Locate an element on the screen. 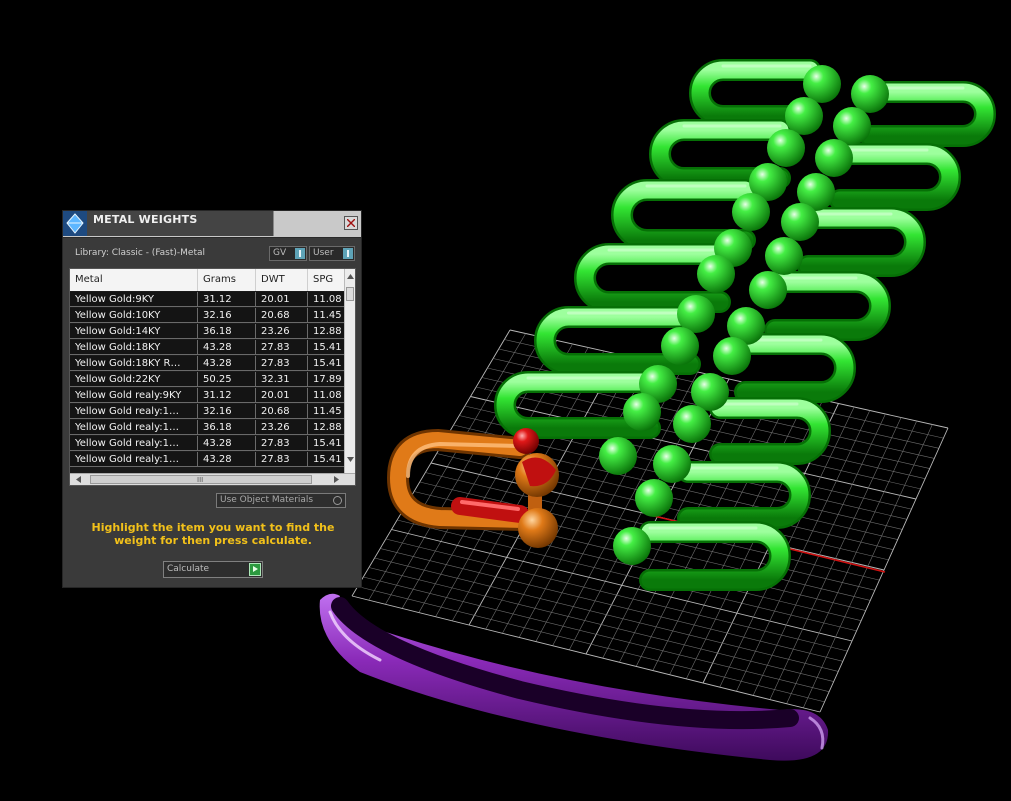  table-row: Yellow Gold realy:1… 36.18 23.26 12.88 is located at coordinates (209, 427).